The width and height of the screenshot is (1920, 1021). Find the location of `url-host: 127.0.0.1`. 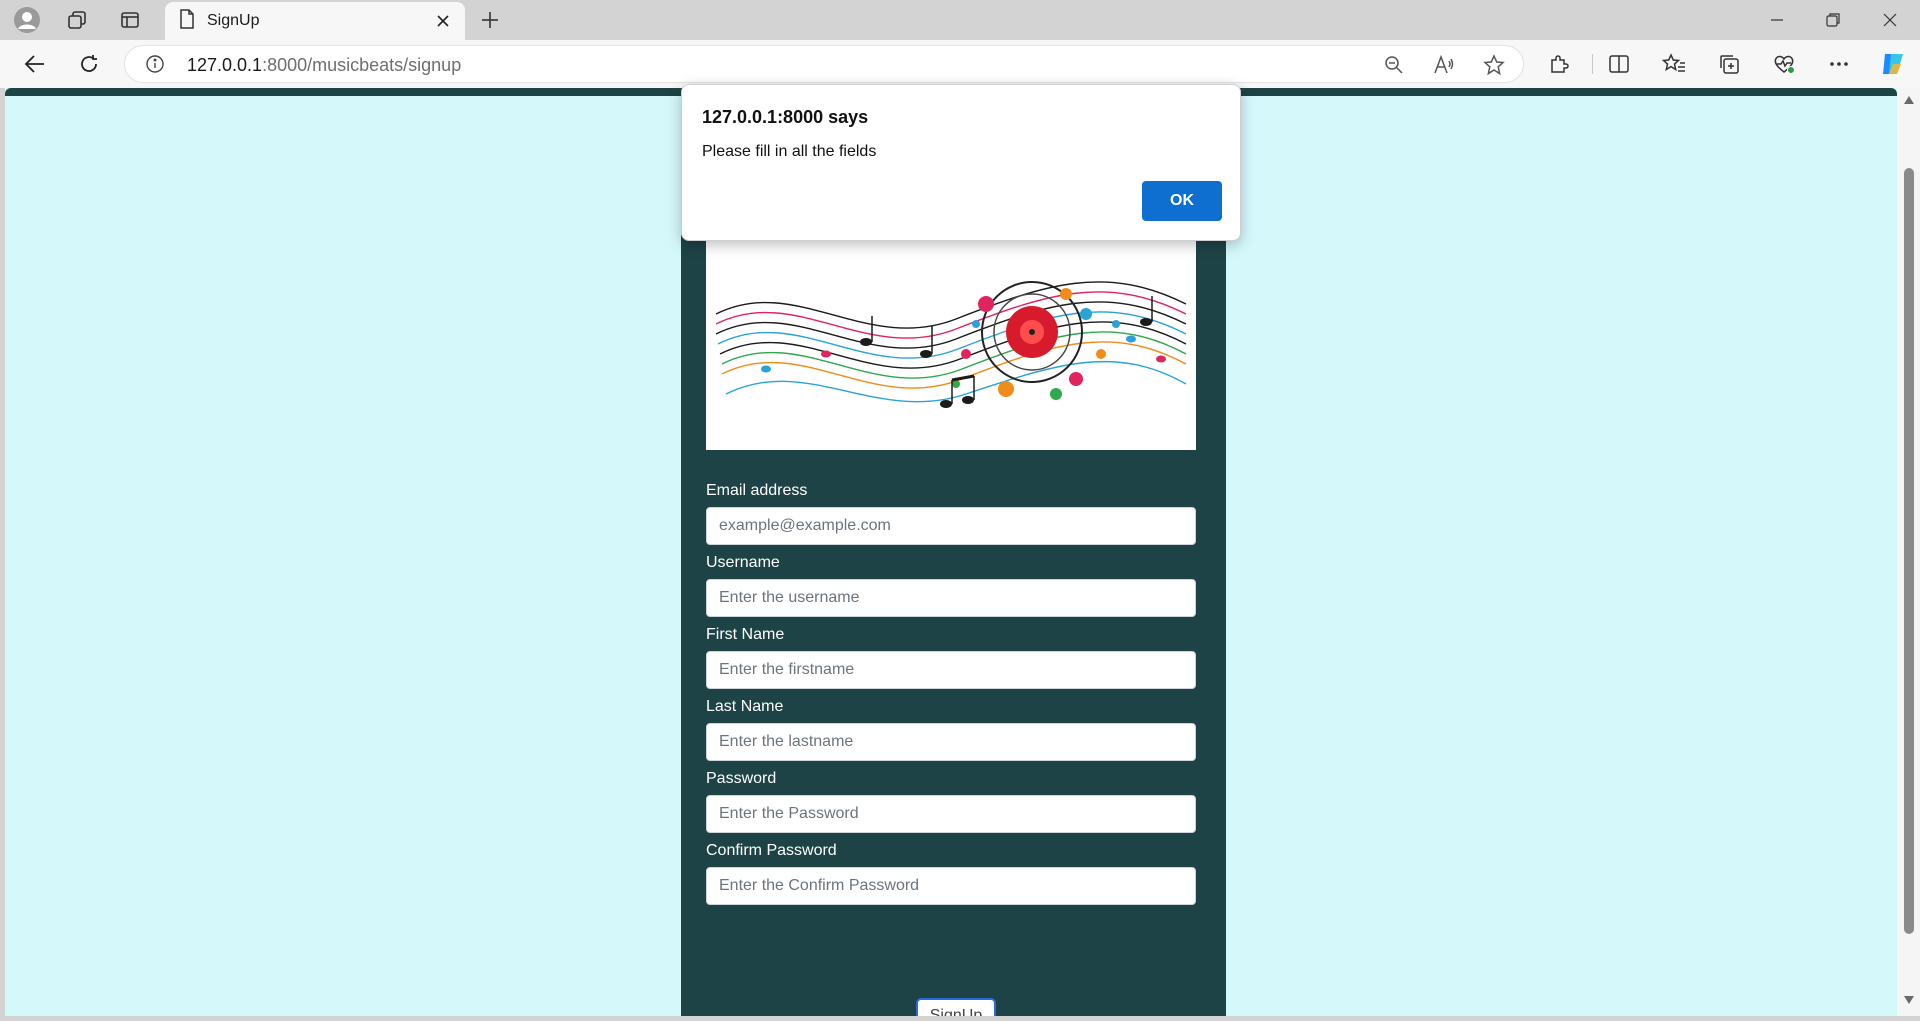

url-host: 127.0.0.1 is located at coordinates (225, 65).